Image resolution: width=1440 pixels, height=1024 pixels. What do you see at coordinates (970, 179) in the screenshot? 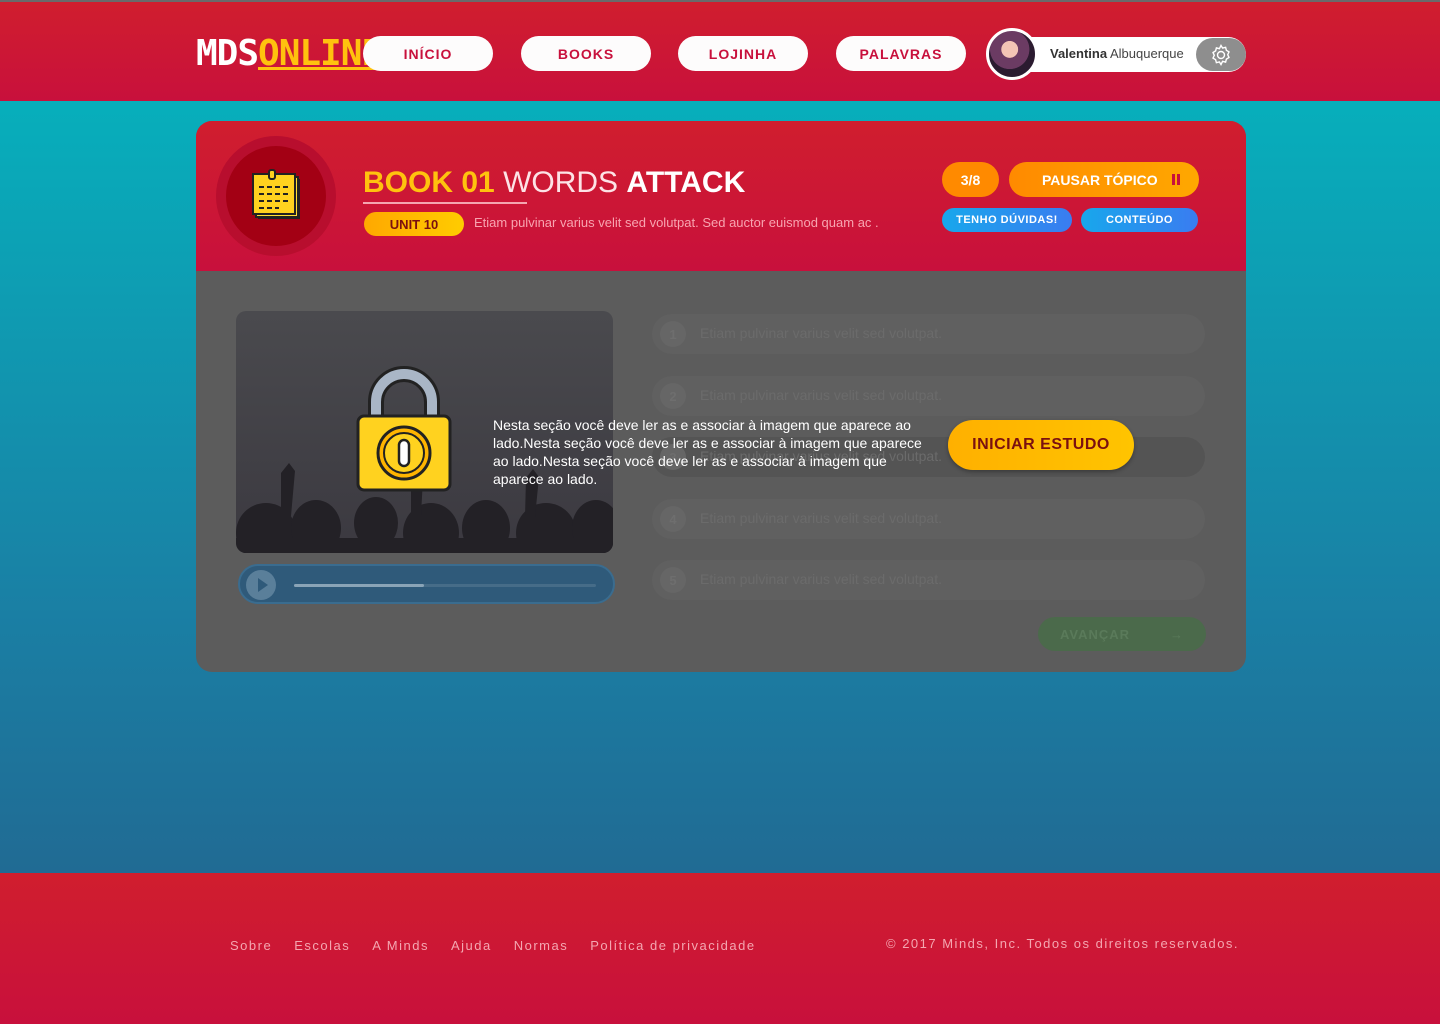
I see `topic-progress-badge: 3/8` at bounding box center [970, 179].